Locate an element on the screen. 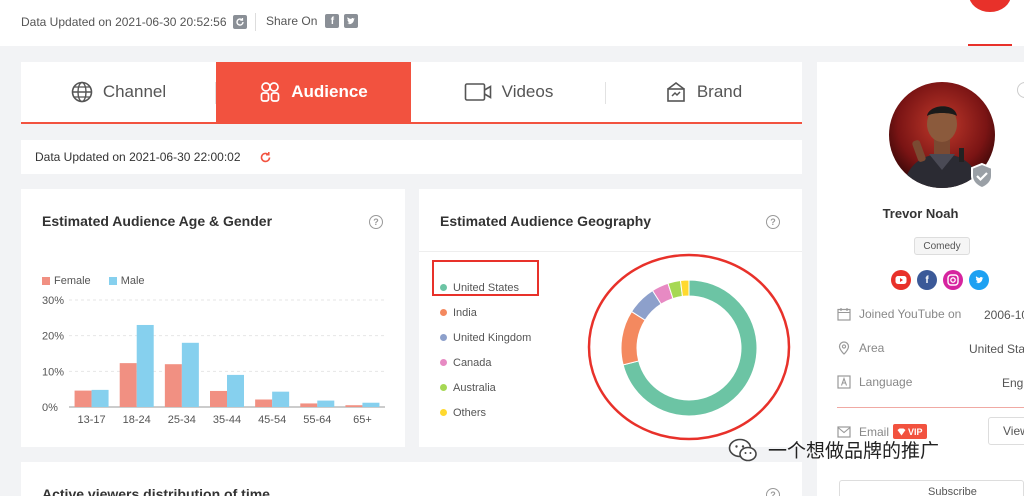  youtube-icon is located at coordinates (901, 280).